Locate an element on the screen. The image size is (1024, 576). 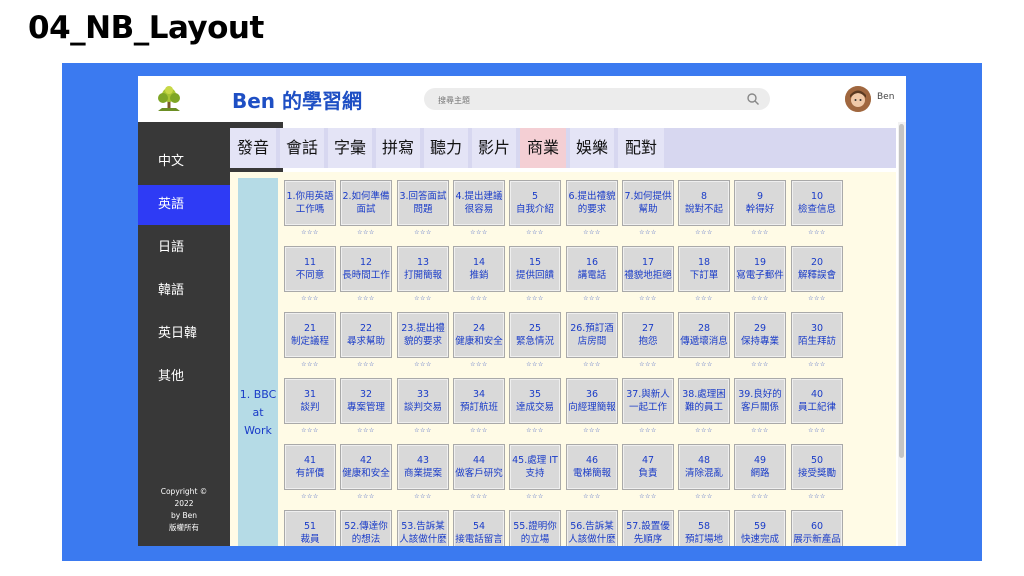
lesson-button: 54 接電話留言 is located at coordinates (479, 528).